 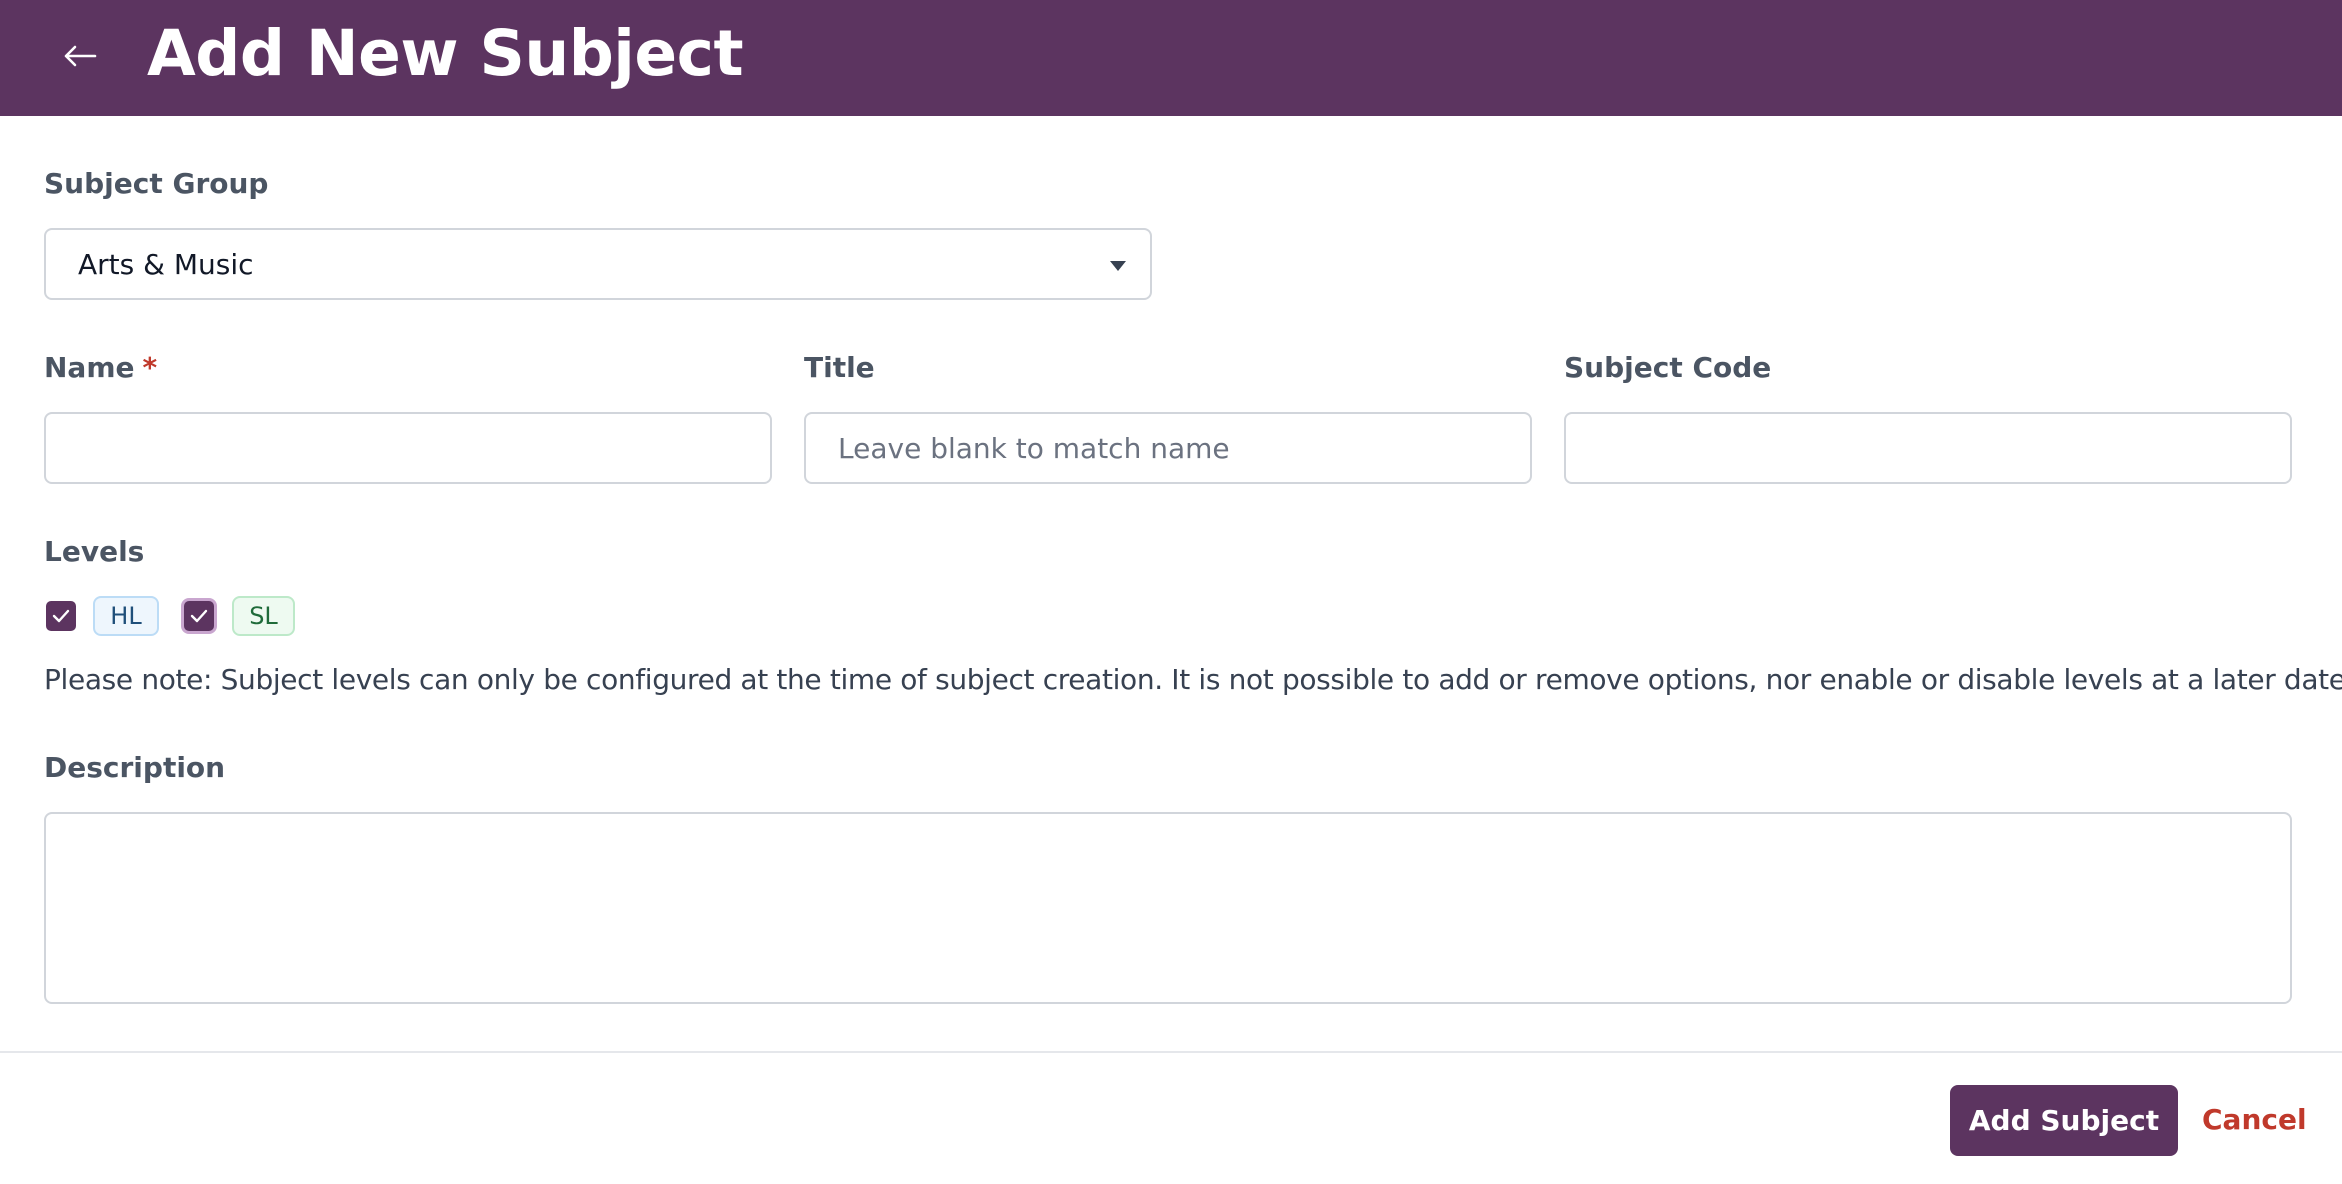 I want to click on arrow-left-icon, so click(x=80, y=56).